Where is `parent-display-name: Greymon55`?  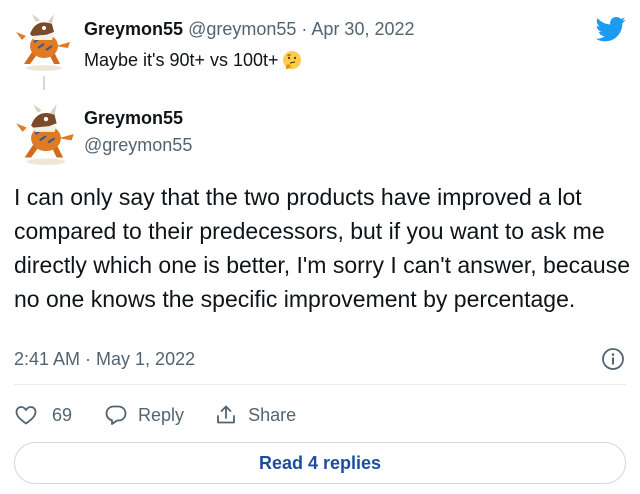
parent-display-name: Greymon55 is located at coordinates (133, 29).